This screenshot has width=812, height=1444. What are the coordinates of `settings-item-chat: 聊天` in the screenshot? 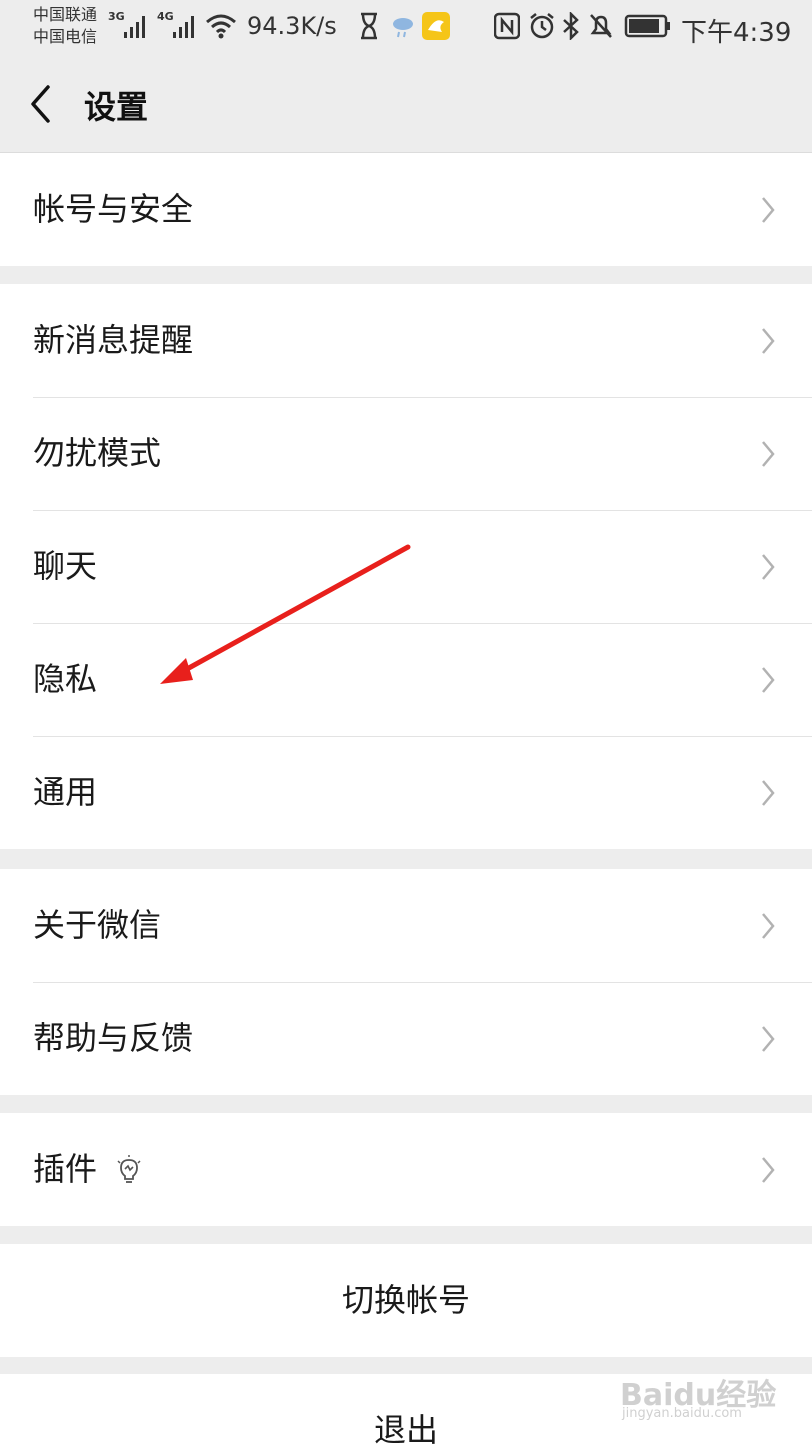 It's located at (406, 566).